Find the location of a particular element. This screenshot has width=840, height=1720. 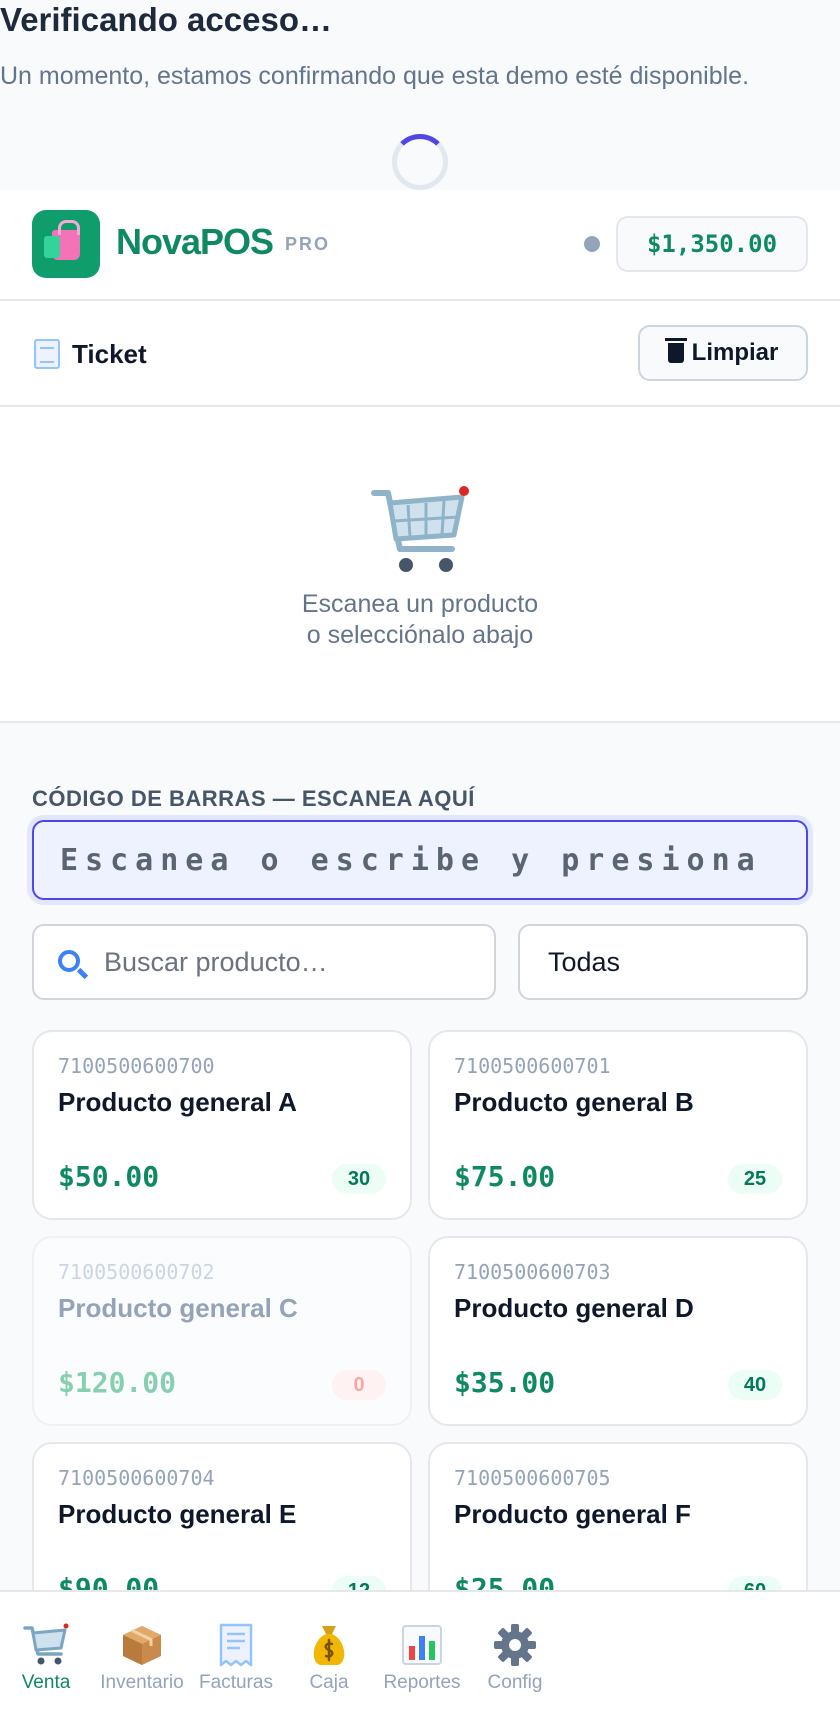

clear-ticket-label: Limpiar is located at coordinates (735, 352).